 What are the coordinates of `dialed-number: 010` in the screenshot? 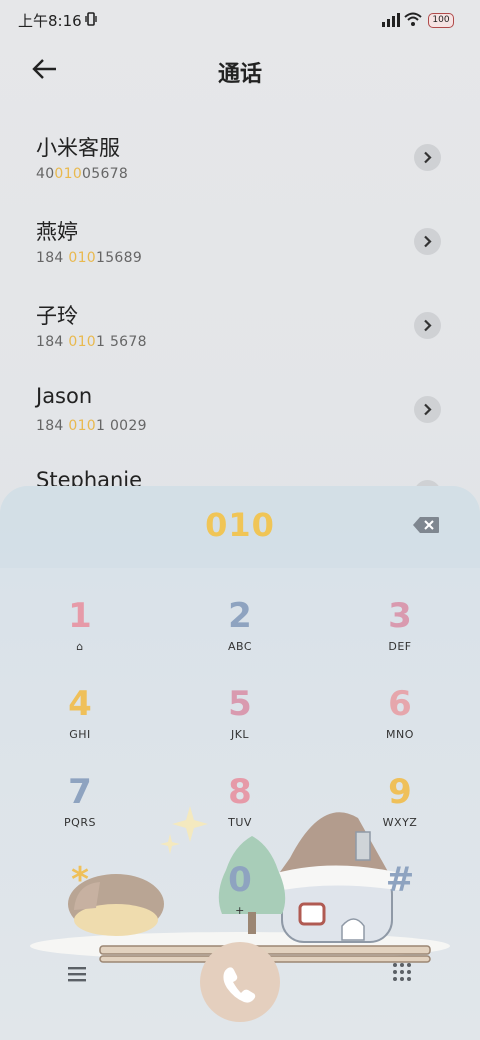 It's located at (240, 525).